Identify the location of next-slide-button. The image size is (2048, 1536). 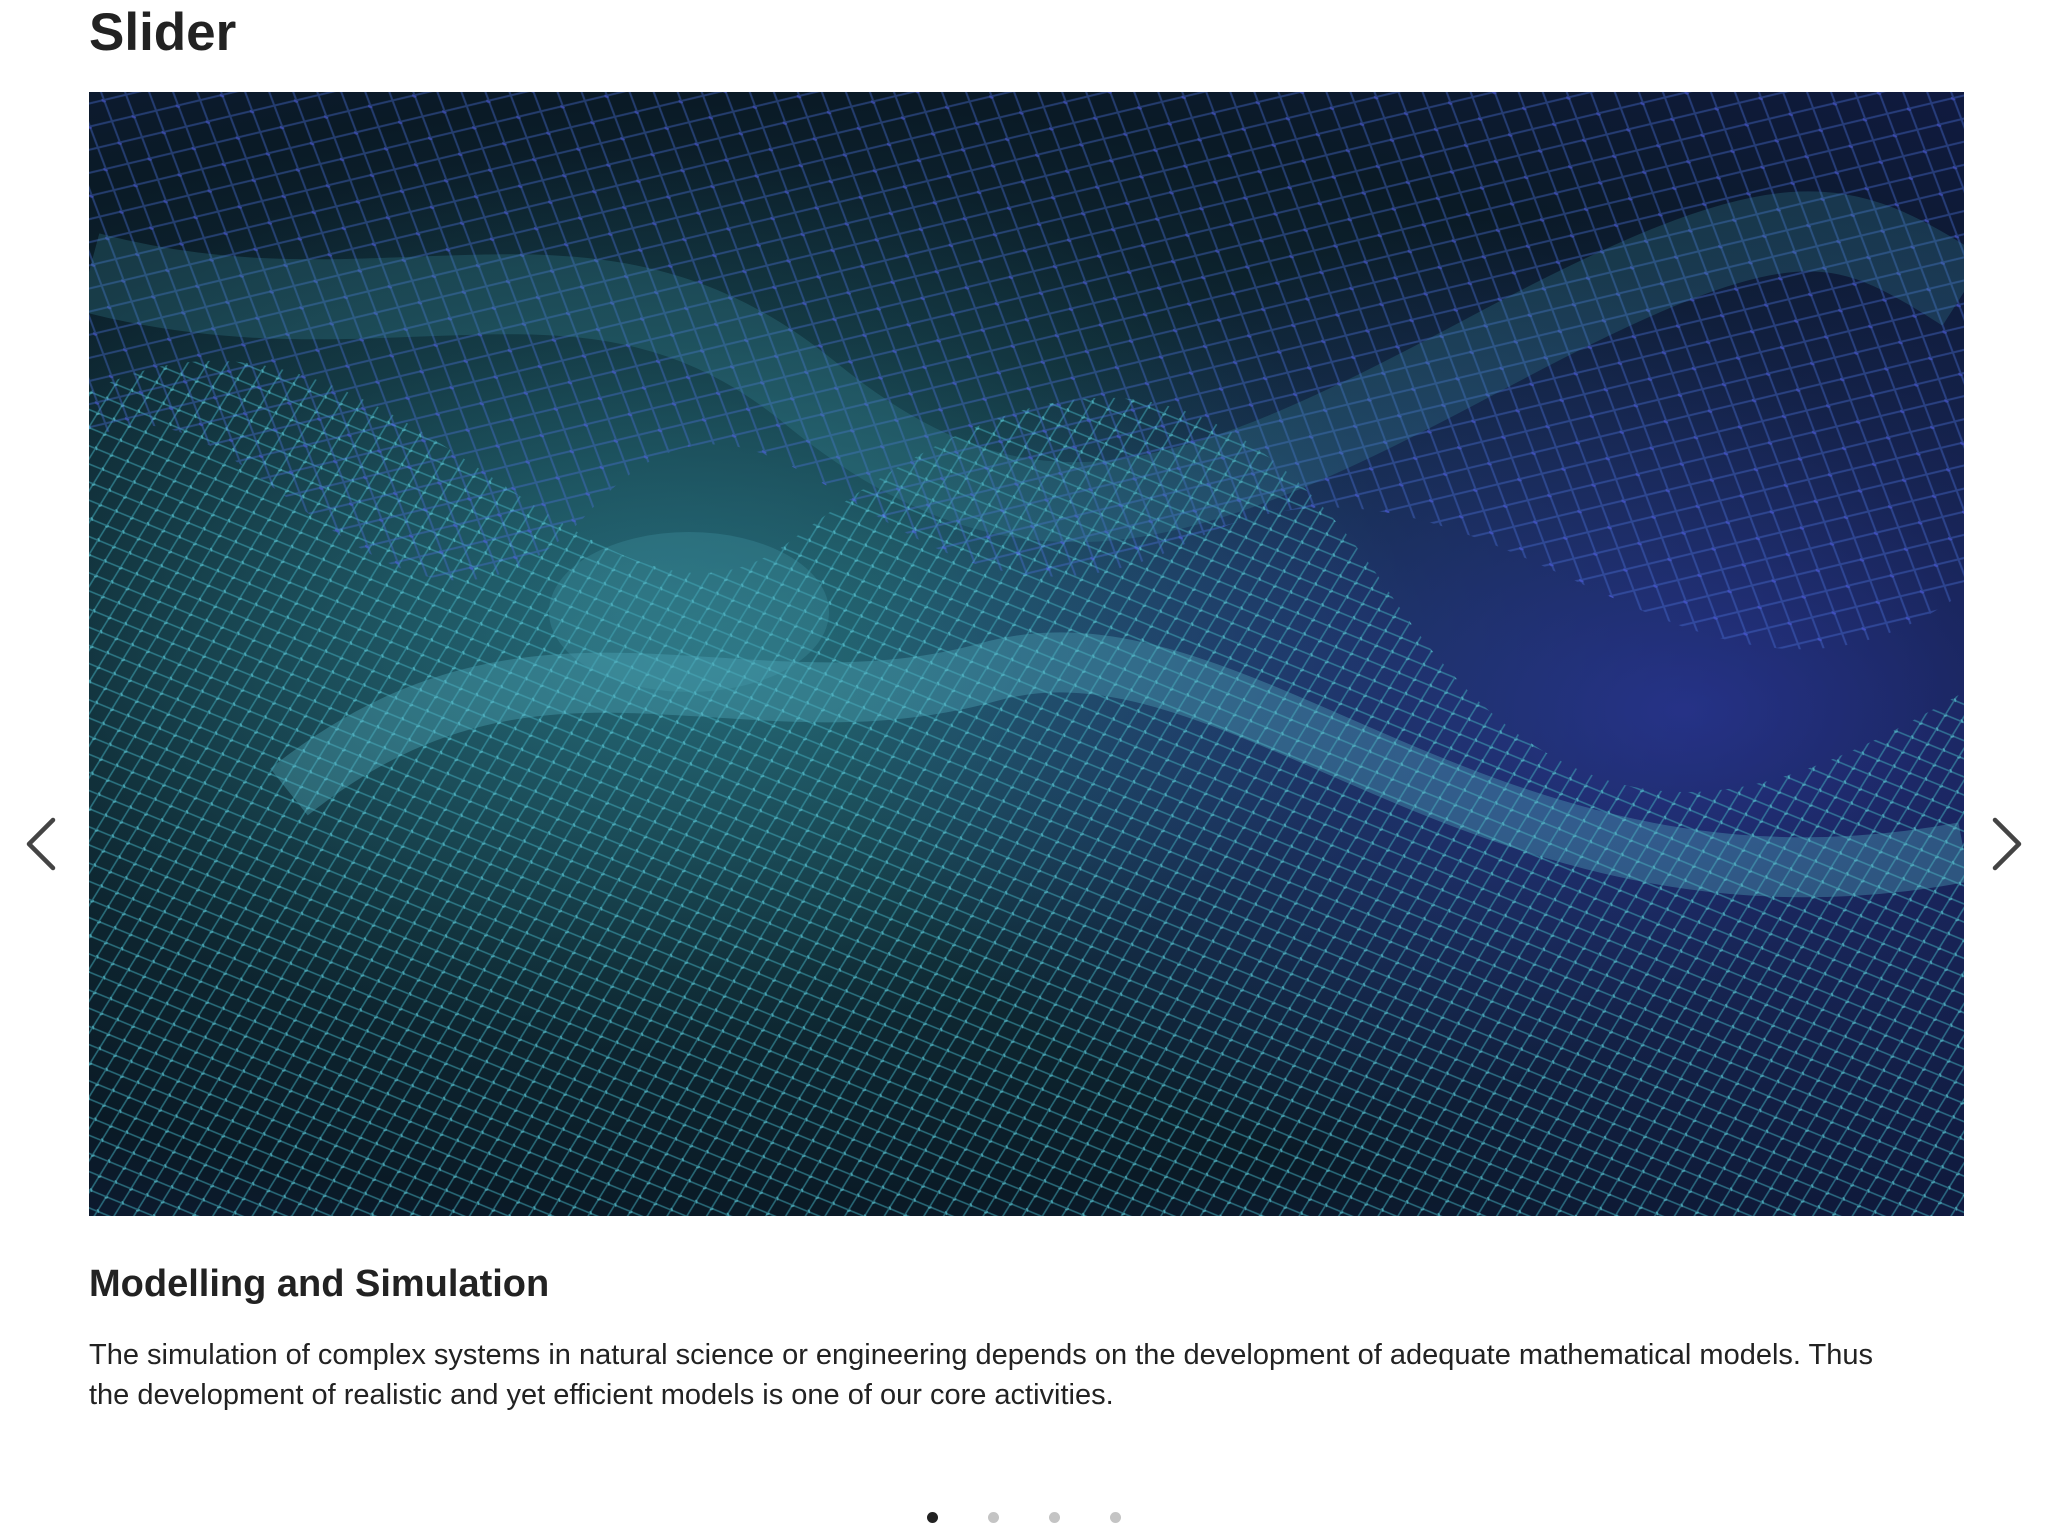
(2007, 844).